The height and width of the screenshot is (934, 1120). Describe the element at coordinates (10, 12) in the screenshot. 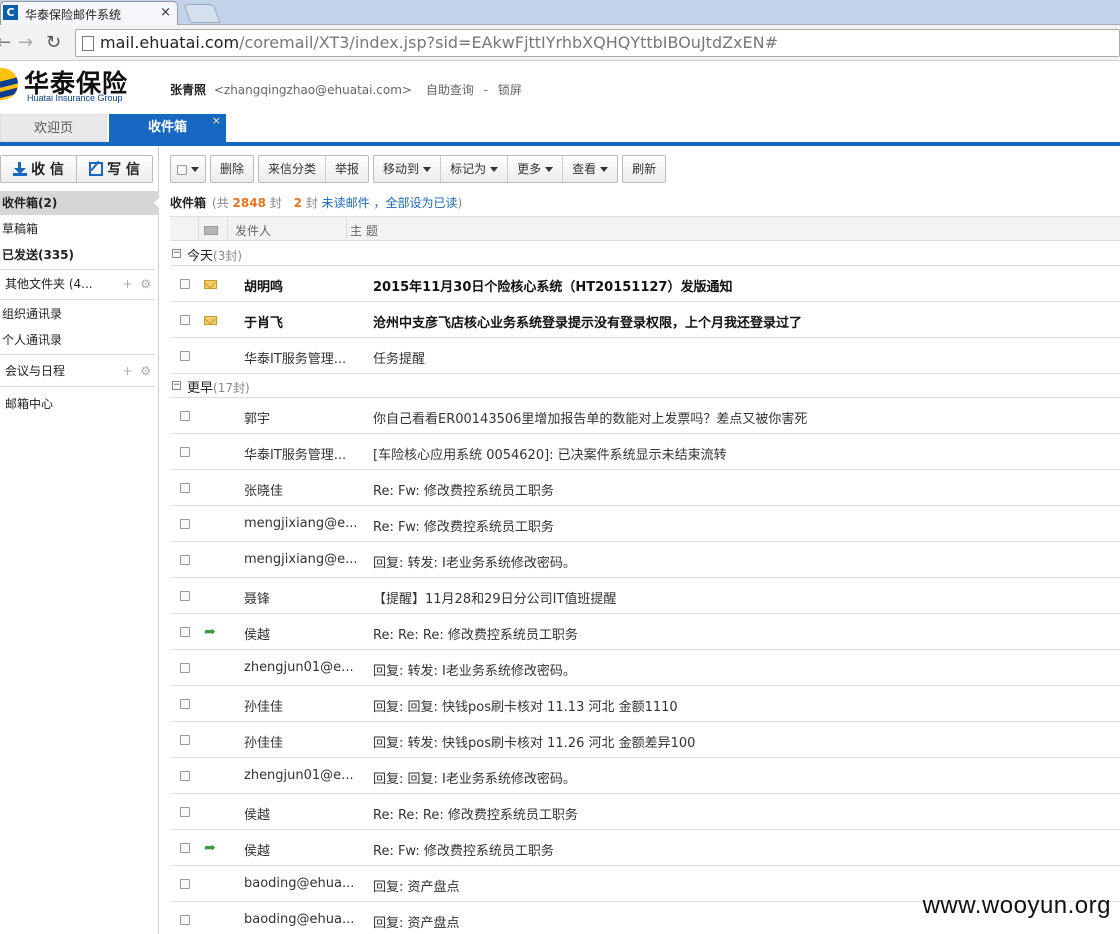

I see `favicon-icon: C` at that location.